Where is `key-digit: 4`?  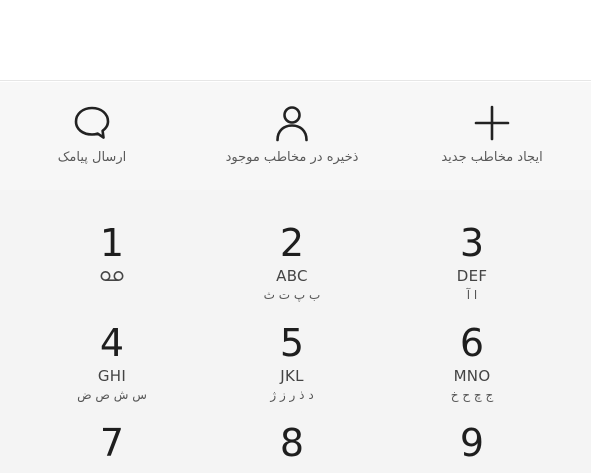 key-digit: 4 is located at coordinates (112, 343).